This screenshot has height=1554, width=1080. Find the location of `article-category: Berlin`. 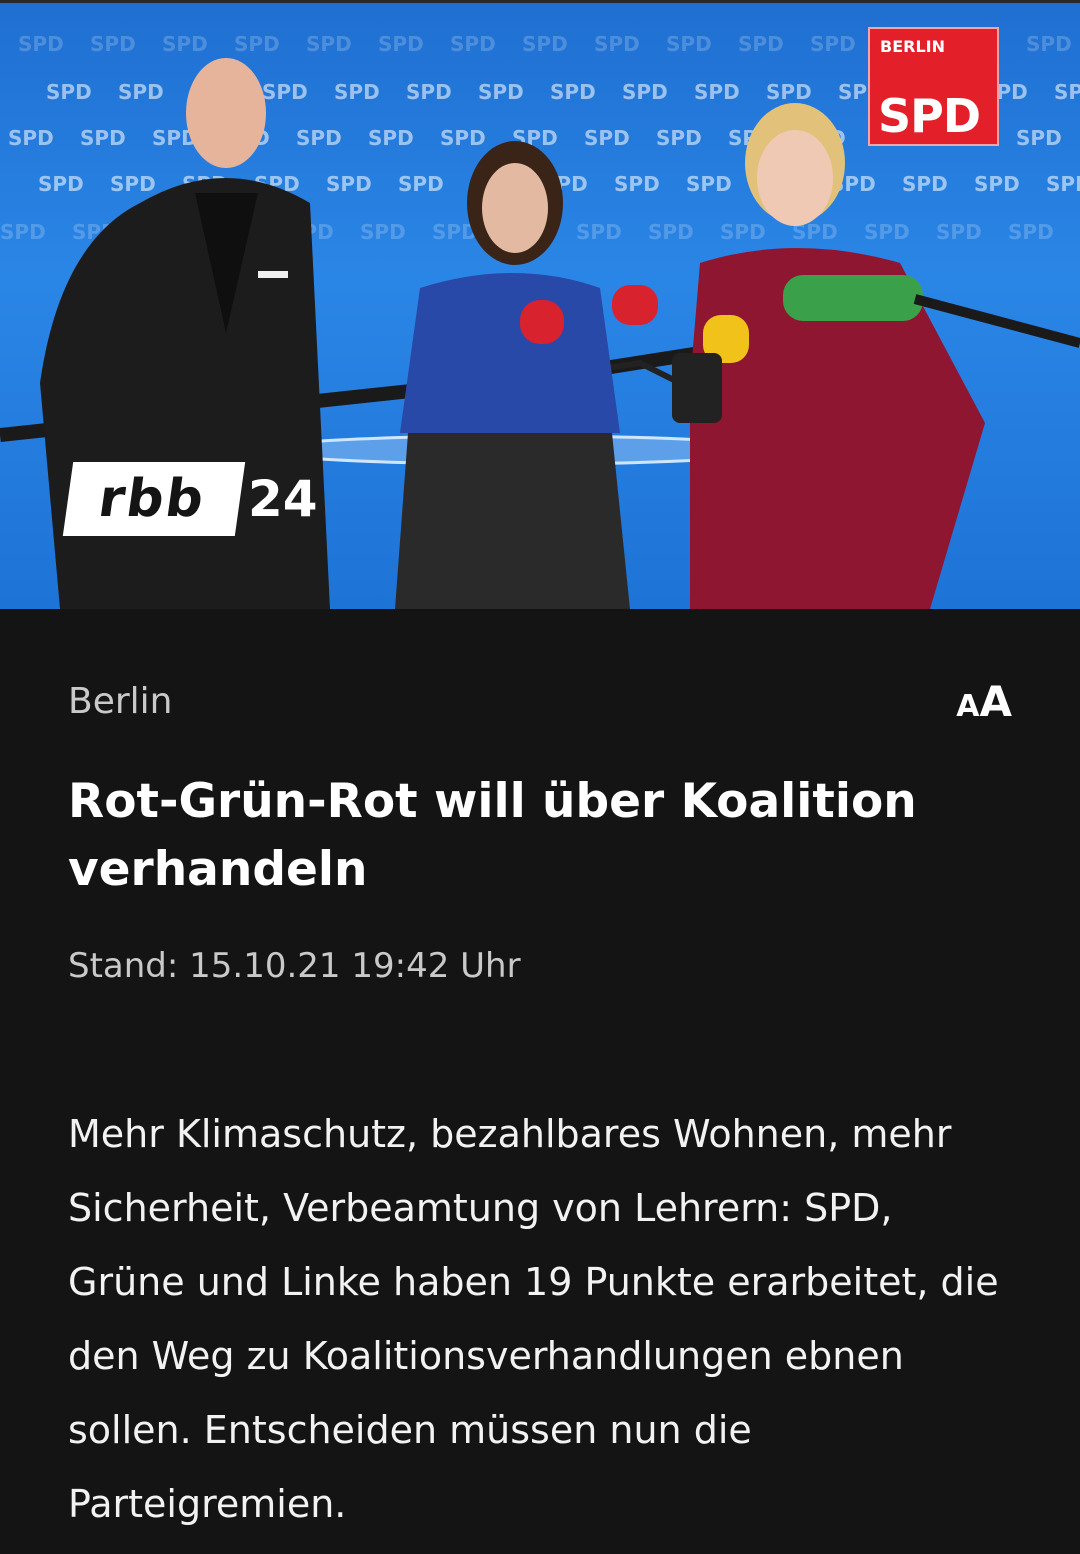

article-category: Berlin is located at coordinates (120, 701).